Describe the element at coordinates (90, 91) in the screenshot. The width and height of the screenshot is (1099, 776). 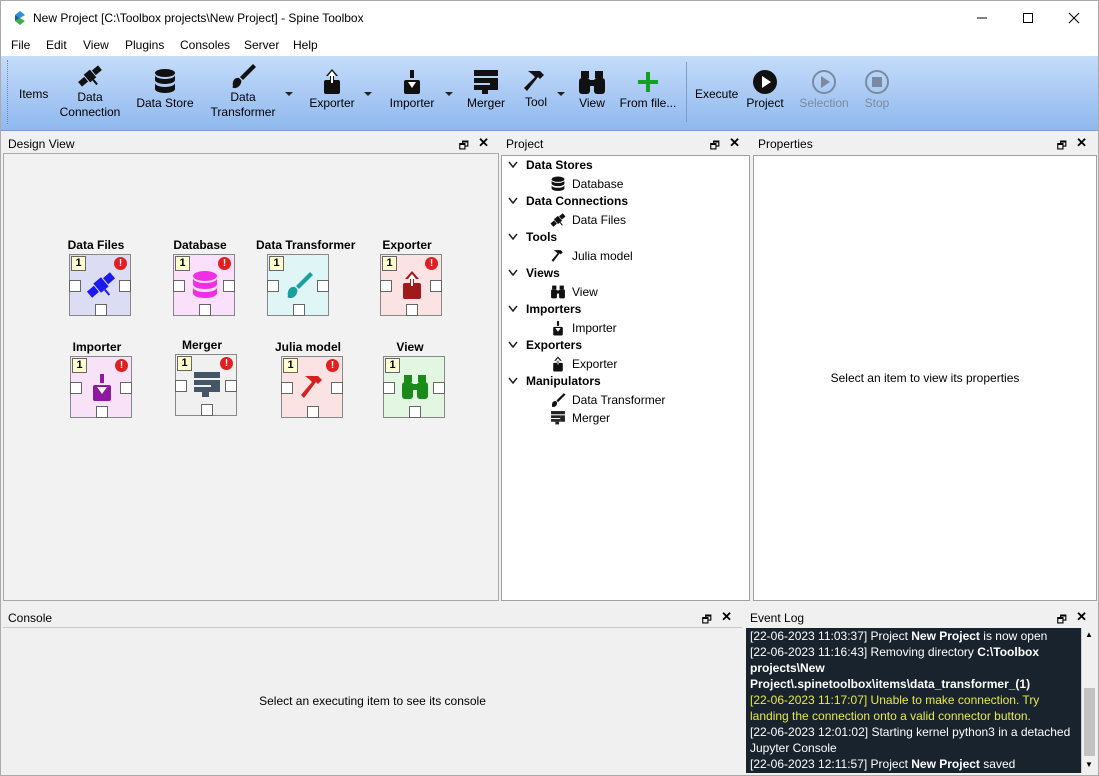
I see `data-connection-button: Data Connection` at that location.